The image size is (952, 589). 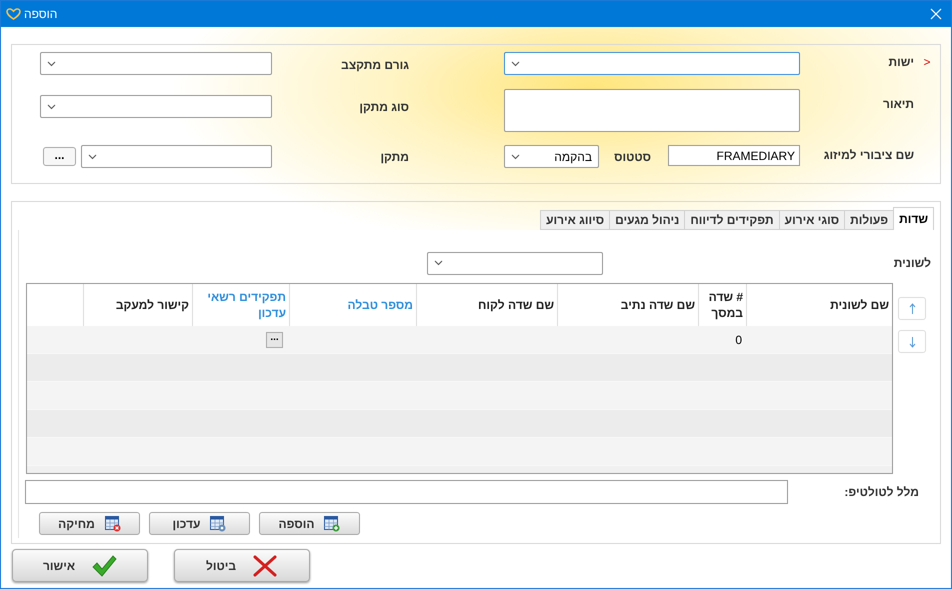 What do you see at coordinates (811, 220) in the screenshot?
I see `tab: סוגי אירוע` at bounding box center [811, 220].